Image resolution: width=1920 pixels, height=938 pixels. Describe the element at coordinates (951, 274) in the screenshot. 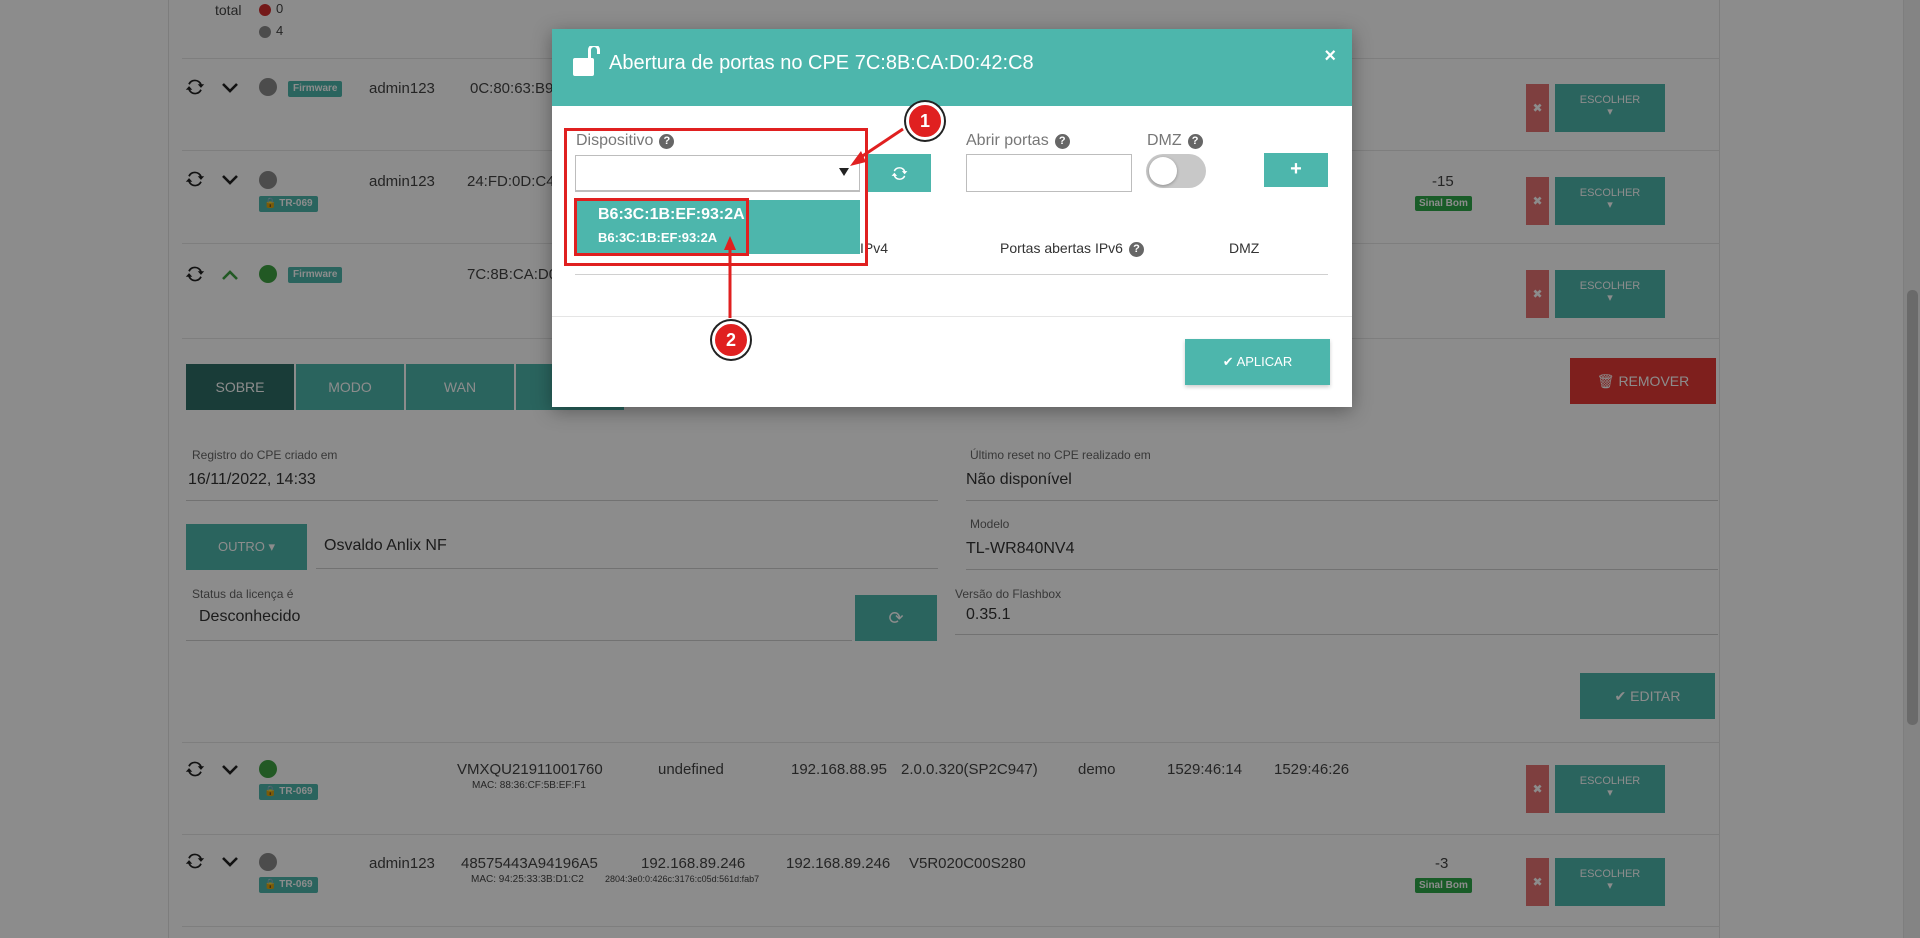

I see `table-divider` at that location.